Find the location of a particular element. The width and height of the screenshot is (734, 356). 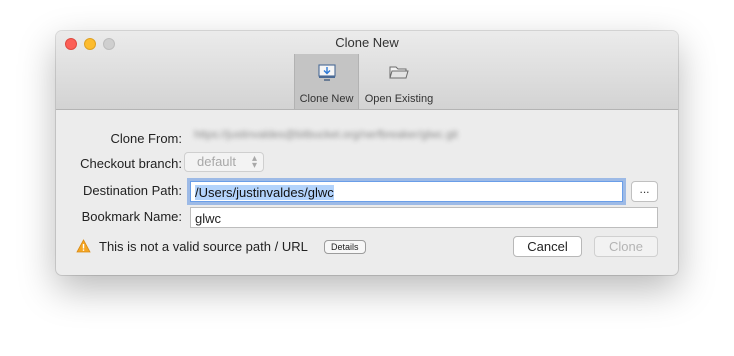

clone-button: Clone is located at coordinates (626, 246).